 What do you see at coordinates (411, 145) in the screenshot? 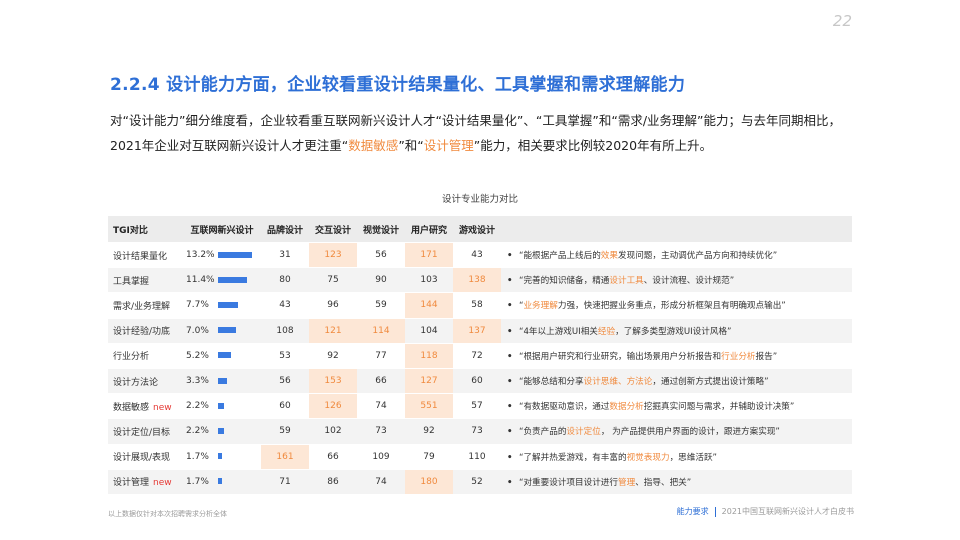
I see `intro-text: ”和“` at bounding box center [411, 145].